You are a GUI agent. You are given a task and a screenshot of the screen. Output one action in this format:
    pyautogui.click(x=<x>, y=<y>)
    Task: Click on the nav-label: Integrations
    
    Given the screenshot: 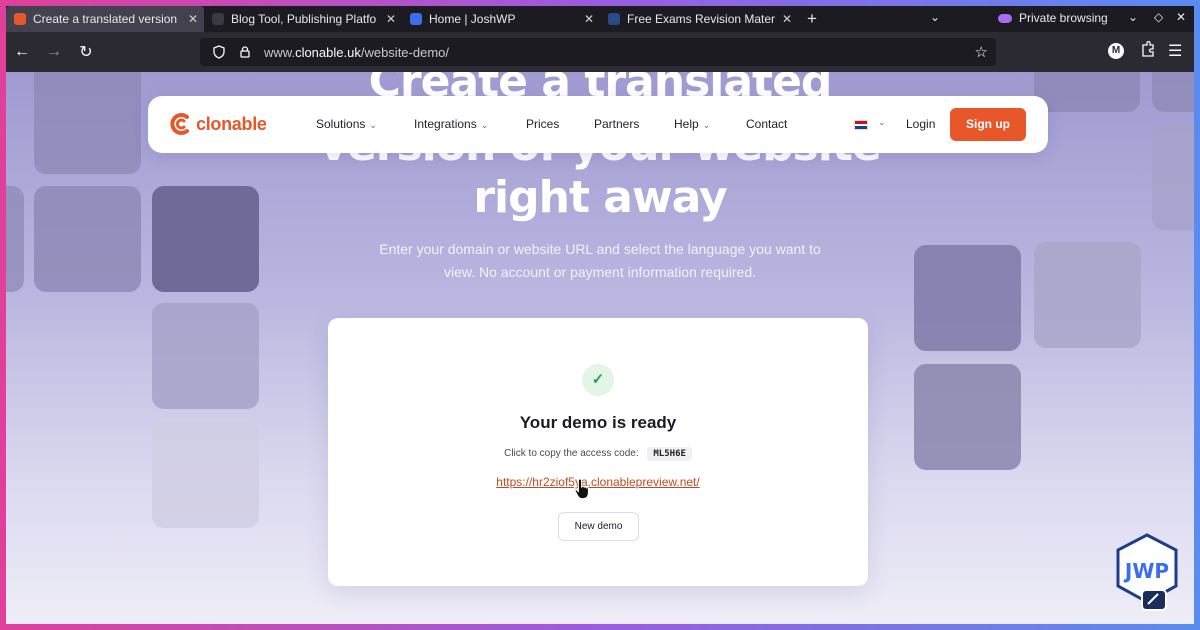 What is the action you would take?
    pyautogui.click(x=445, y=124)
    